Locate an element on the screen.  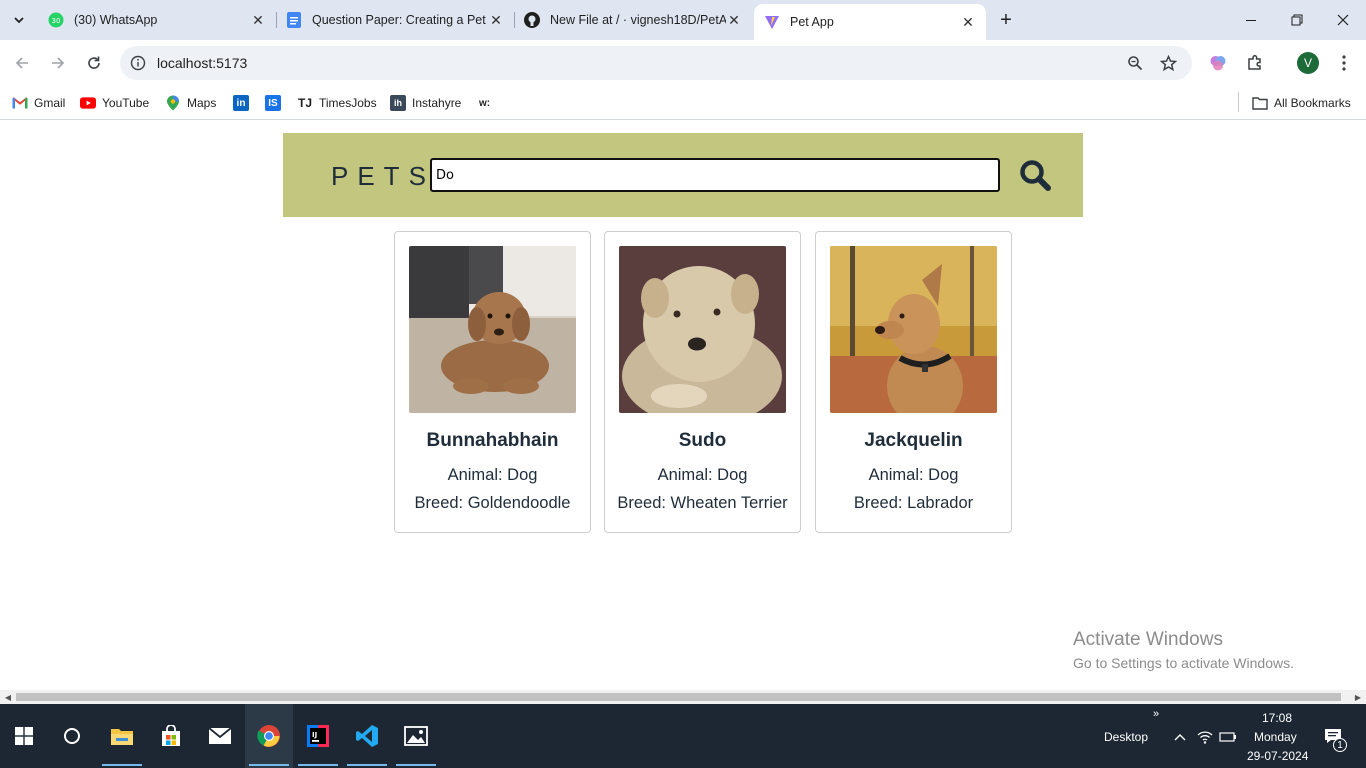
svg-text: 30 is located at coordinates (56, 21).